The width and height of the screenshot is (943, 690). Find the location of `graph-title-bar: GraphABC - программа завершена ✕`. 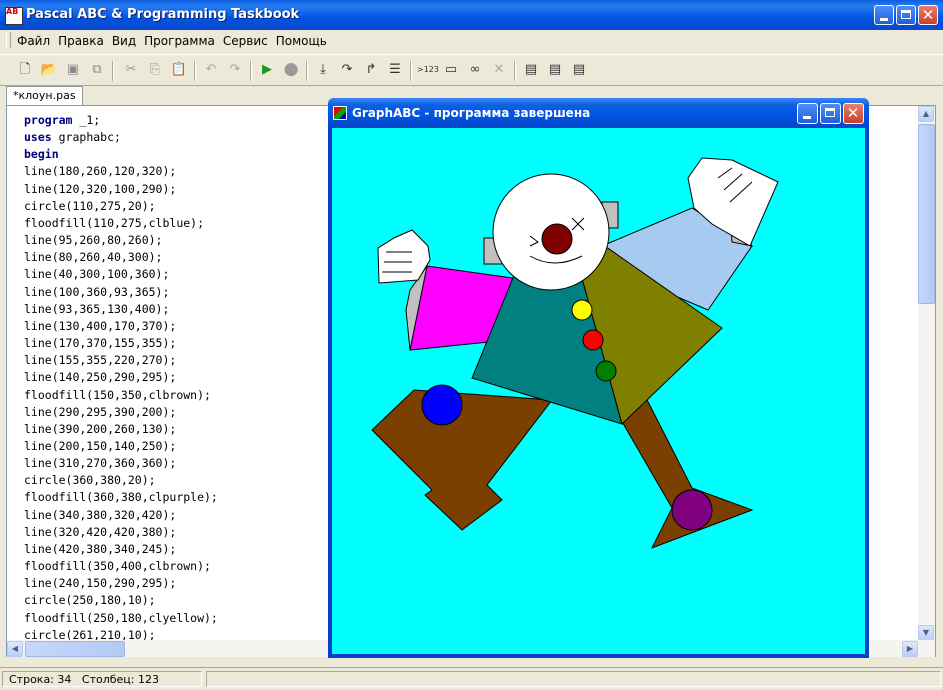

graph-title-bar: GraphABC - программа завершена ✕ is located at coordinates (598, 113).